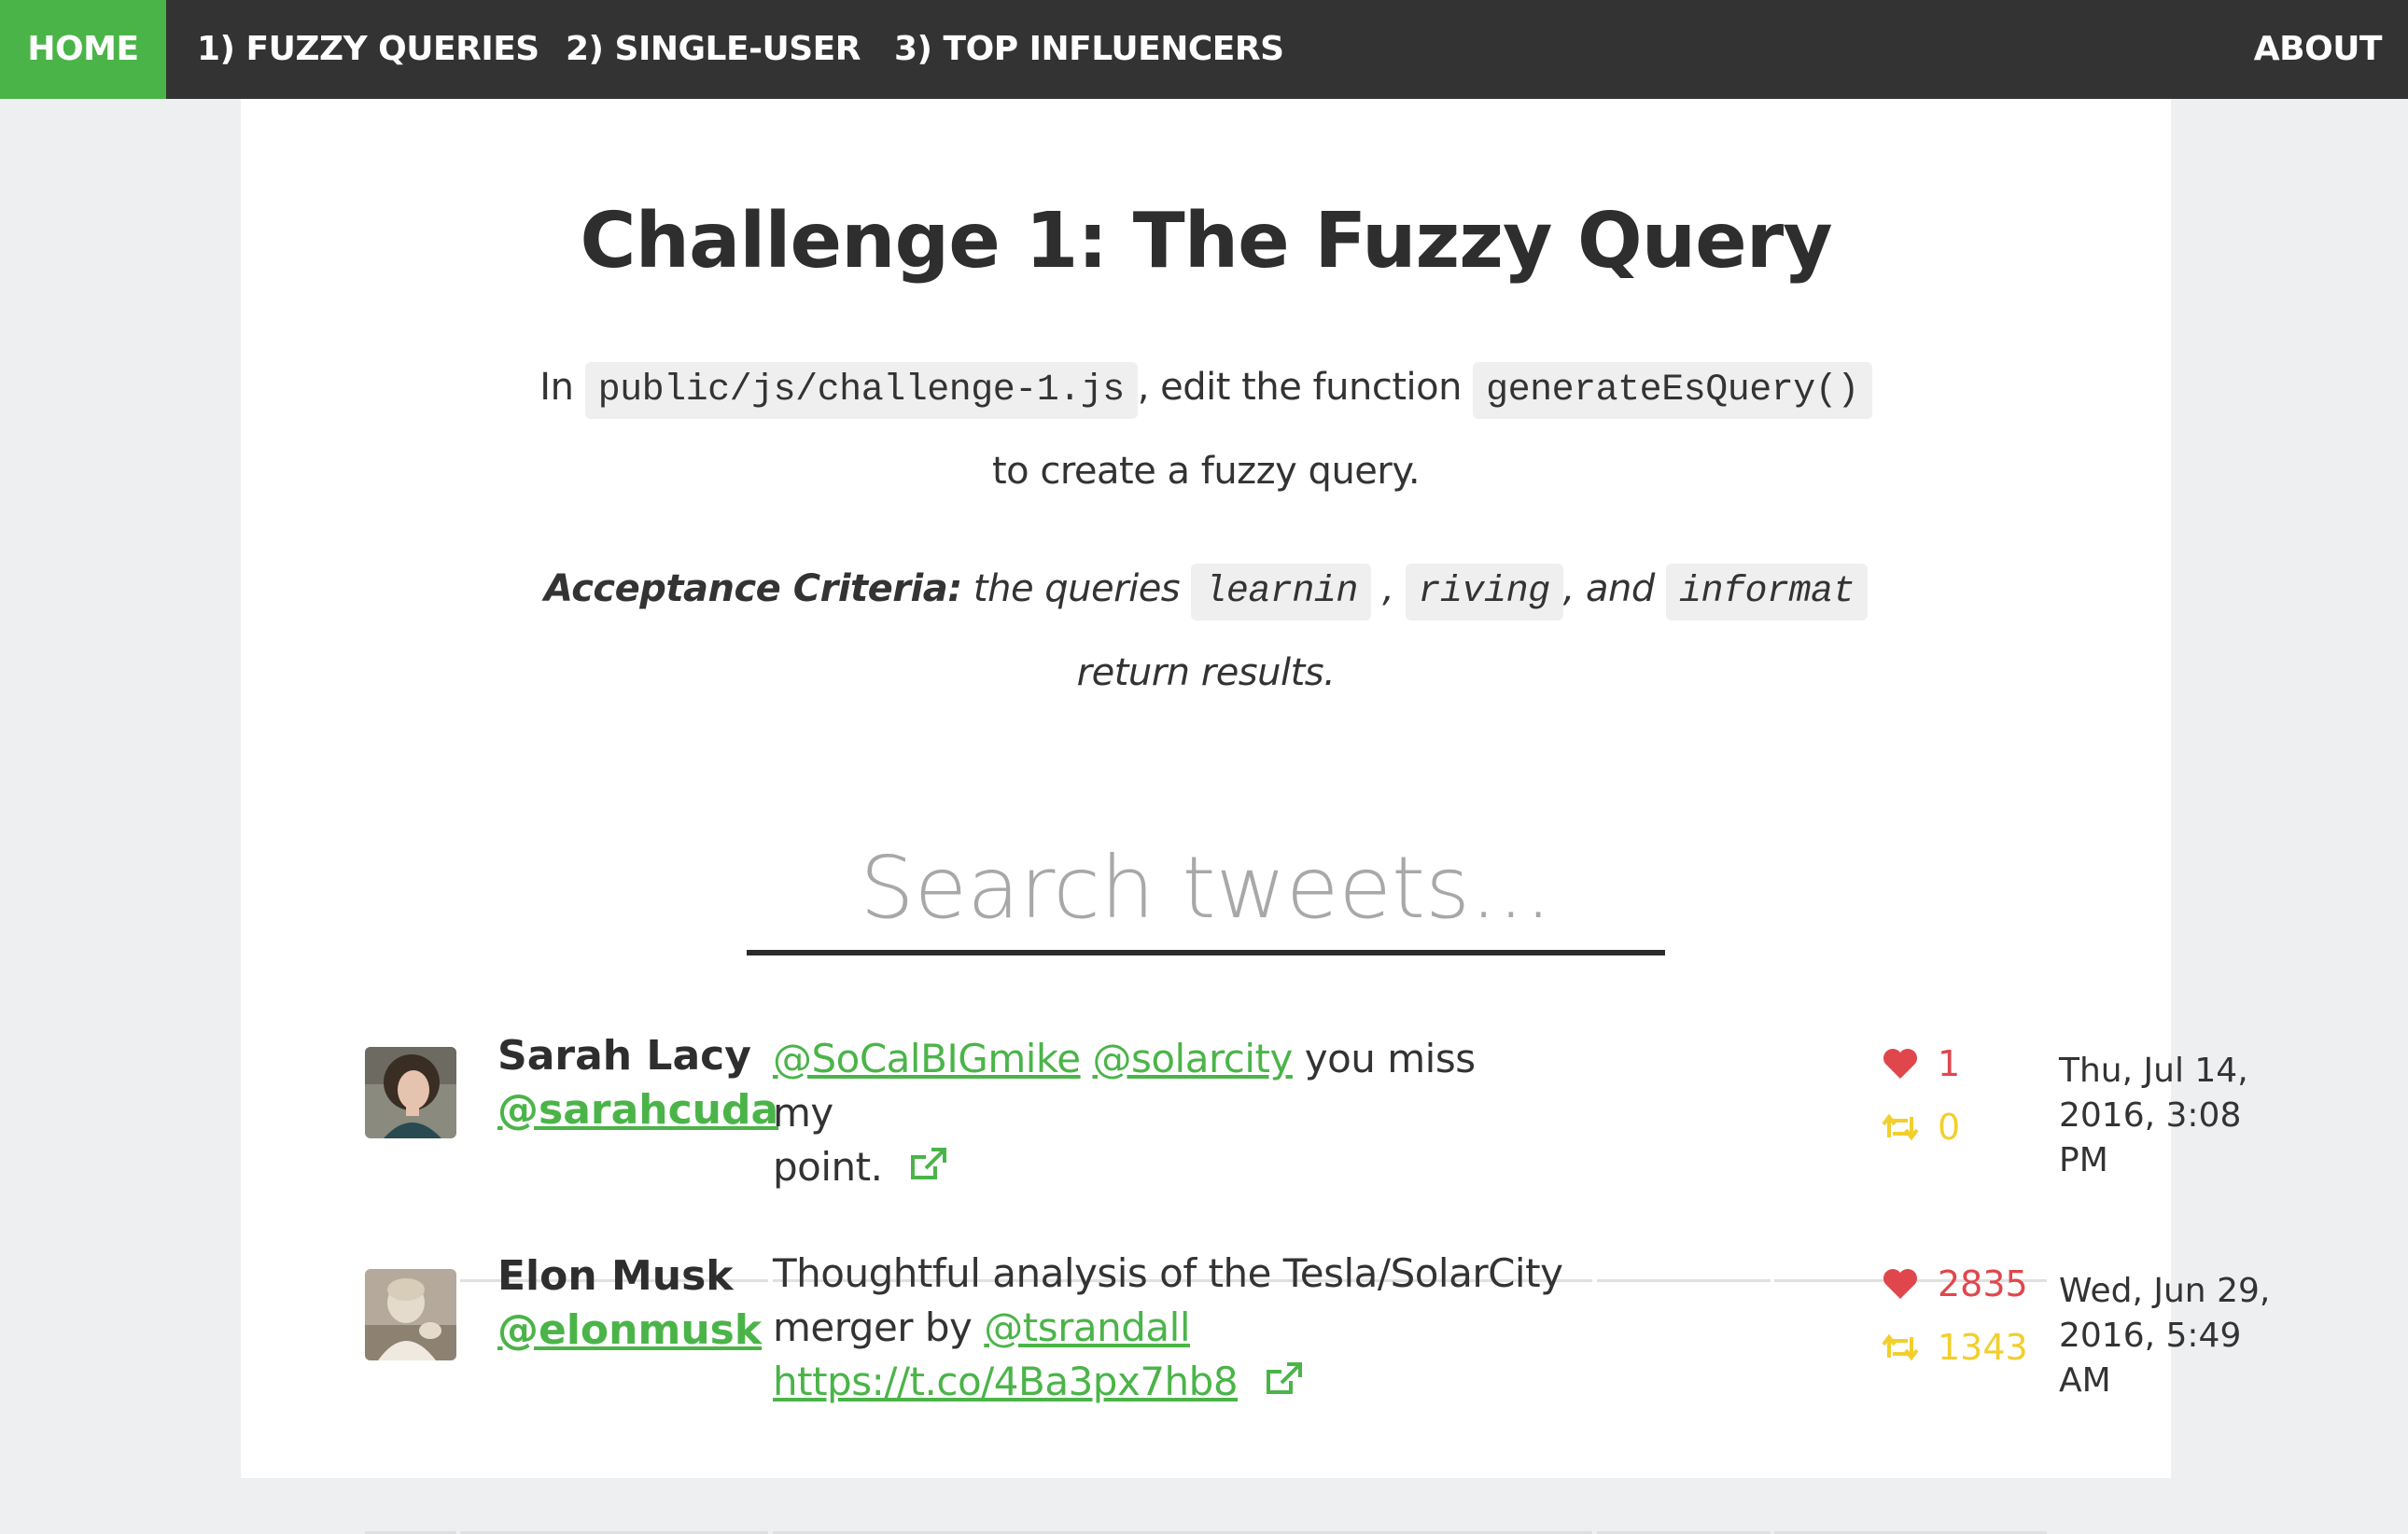  I want to click on likes-value: 1, so click(1949, 1064).